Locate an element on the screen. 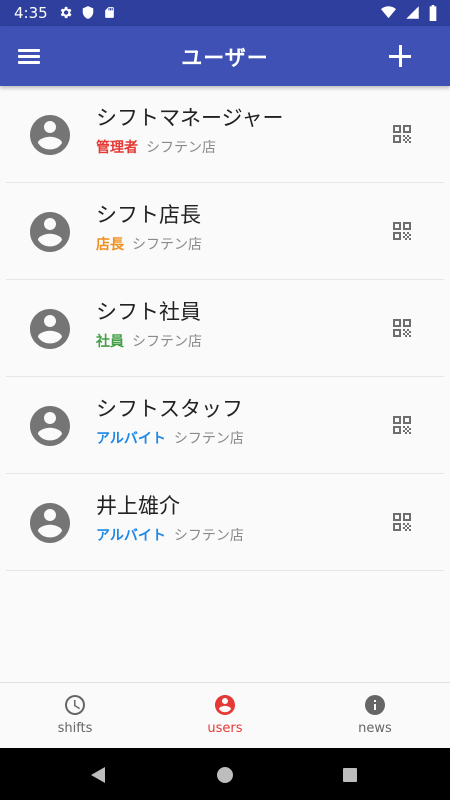 The height and width of the screenshot is (800, 450). user-name: シフト社員 is located at coordinates (148, 312).